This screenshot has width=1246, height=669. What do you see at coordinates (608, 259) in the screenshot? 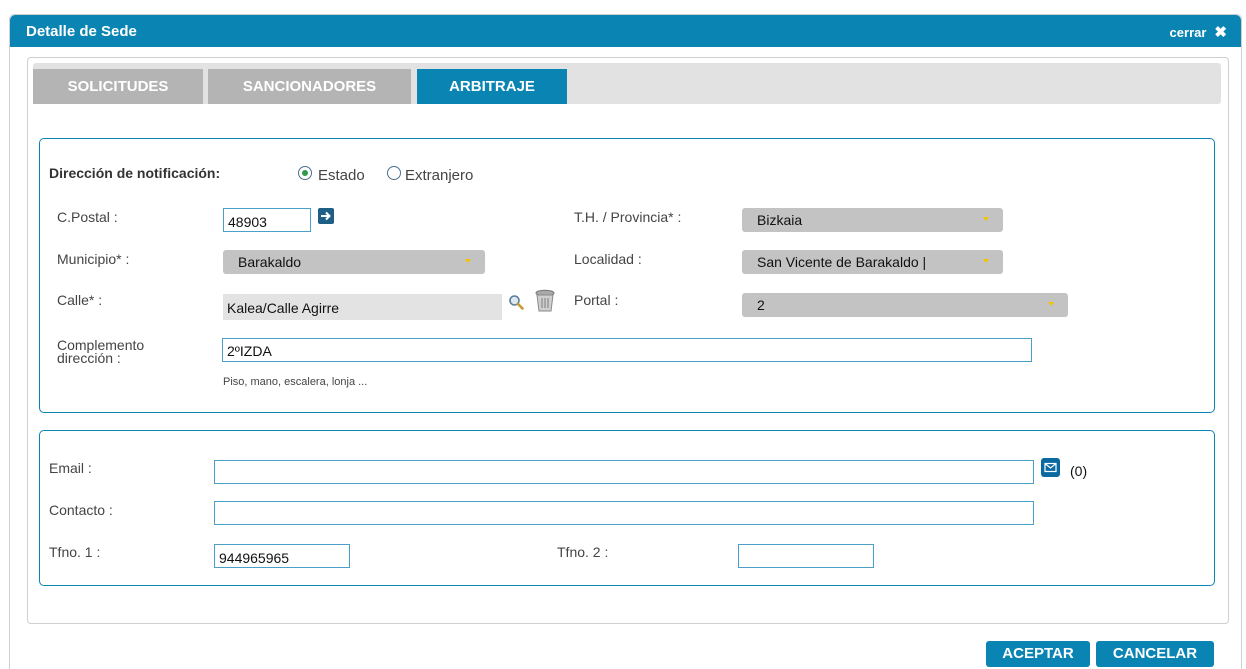
I see `localidad-label: Localidad :` at bounding box center [608, 259].